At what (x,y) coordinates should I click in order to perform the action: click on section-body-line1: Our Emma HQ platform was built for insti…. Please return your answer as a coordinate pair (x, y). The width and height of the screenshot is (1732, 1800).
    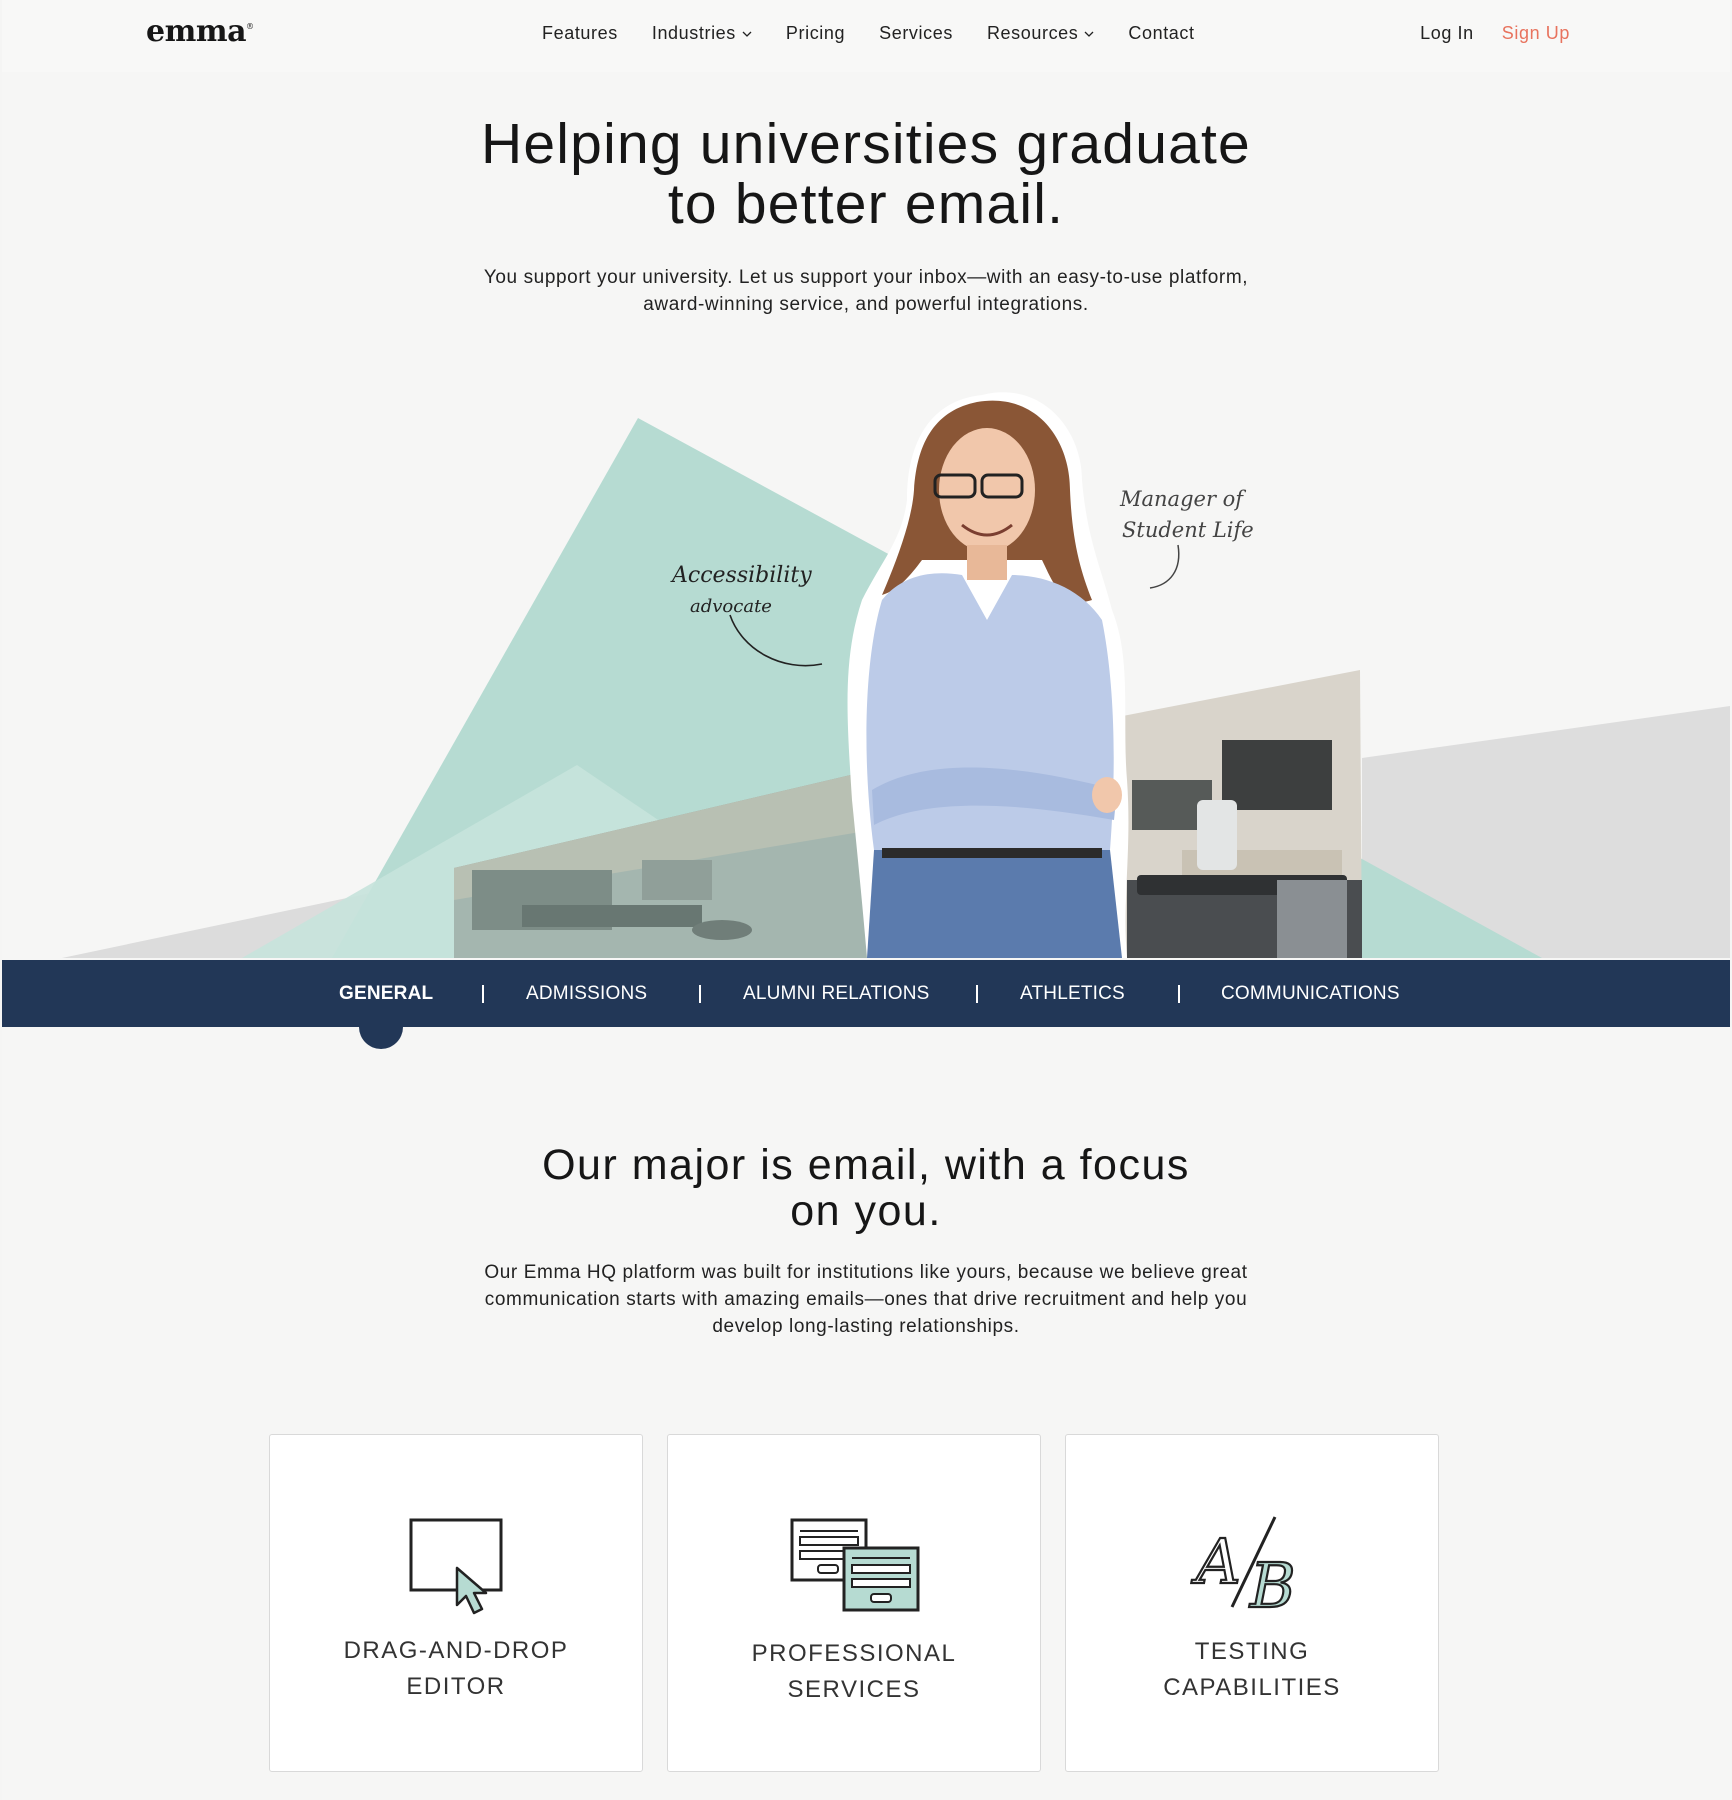
    Looking at the image, I should click on (866, 1272).